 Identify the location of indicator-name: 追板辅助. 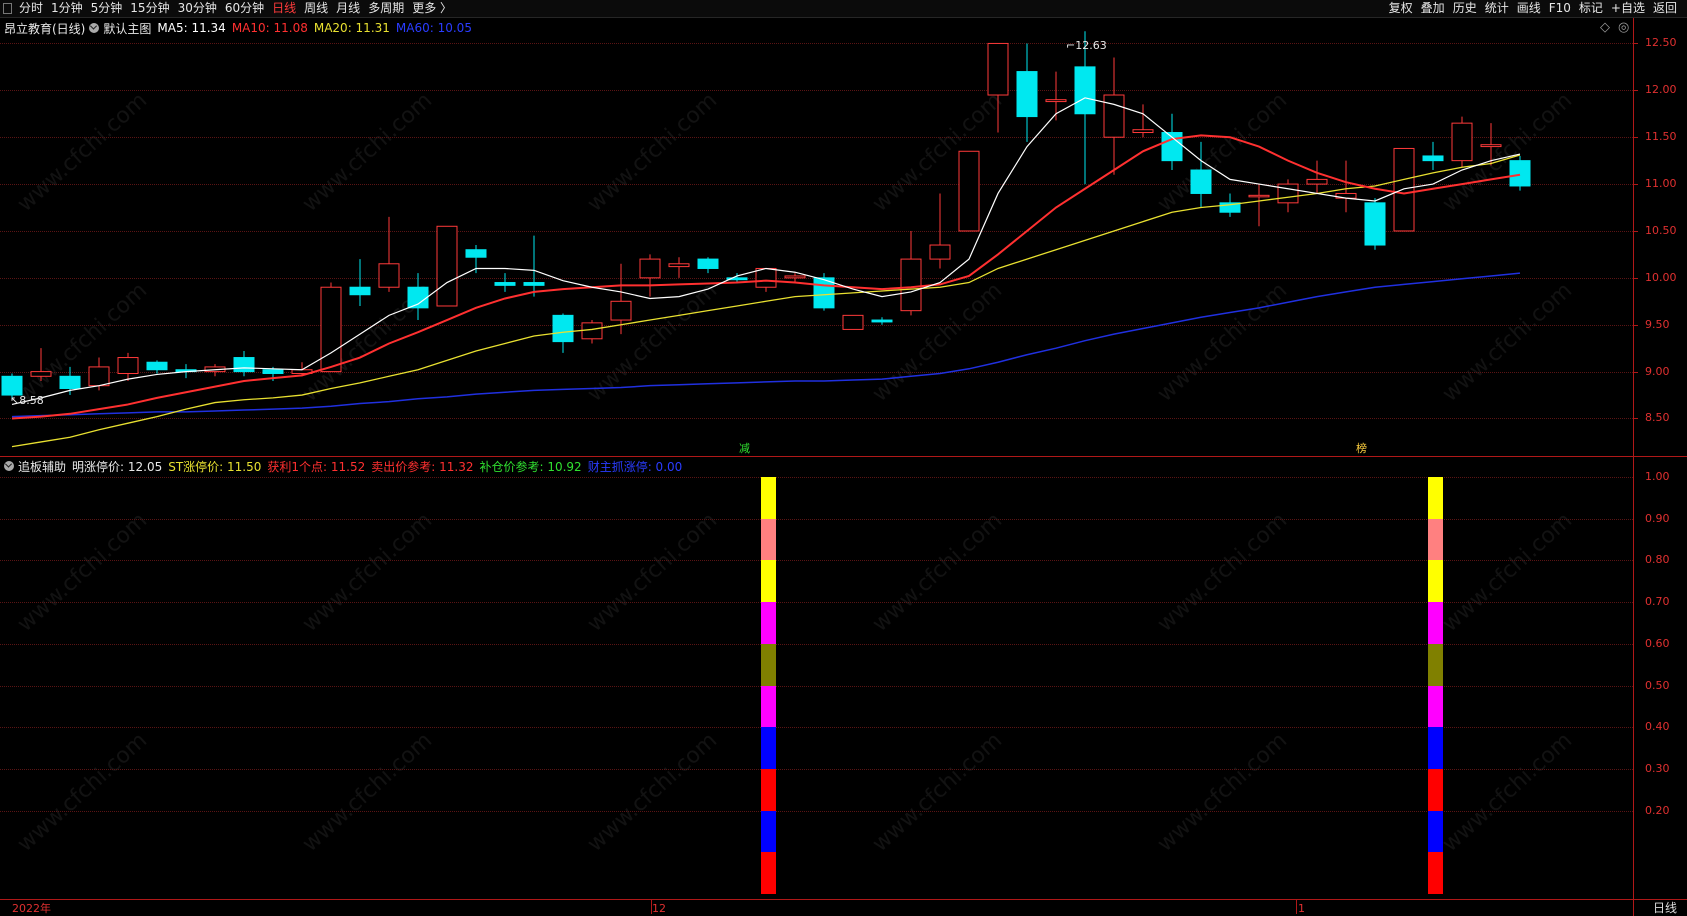
(42, 466).